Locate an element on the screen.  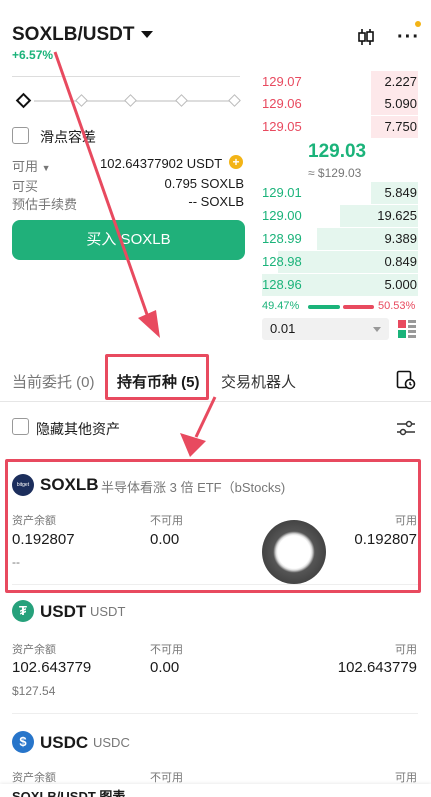
asset-symbol: USDC is located at coordinates (64, 743).